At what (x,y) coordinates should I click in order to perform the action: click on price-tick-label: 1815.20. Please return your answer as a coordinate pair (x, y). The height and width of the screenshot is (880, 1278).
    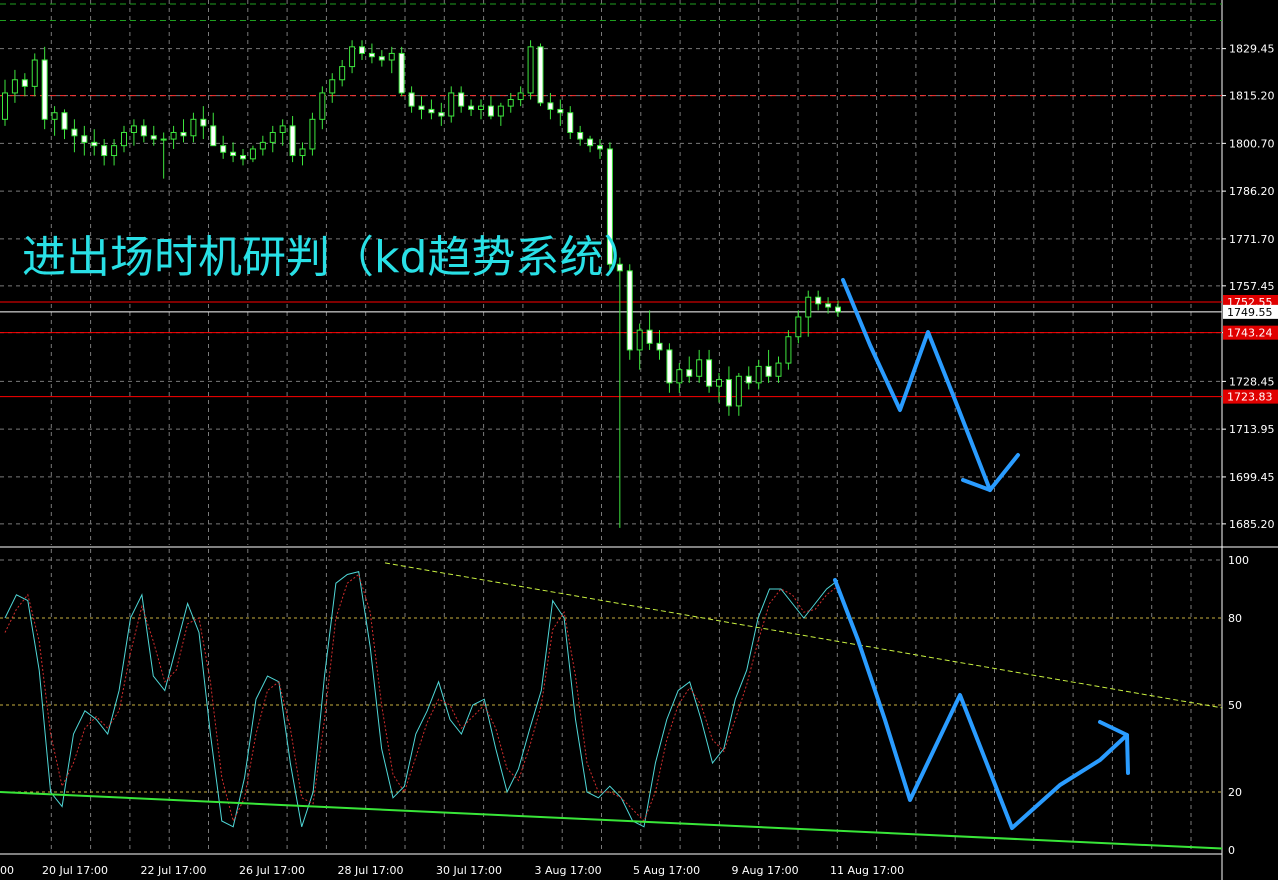
    Looking at the image, I should click on (1252, 96).